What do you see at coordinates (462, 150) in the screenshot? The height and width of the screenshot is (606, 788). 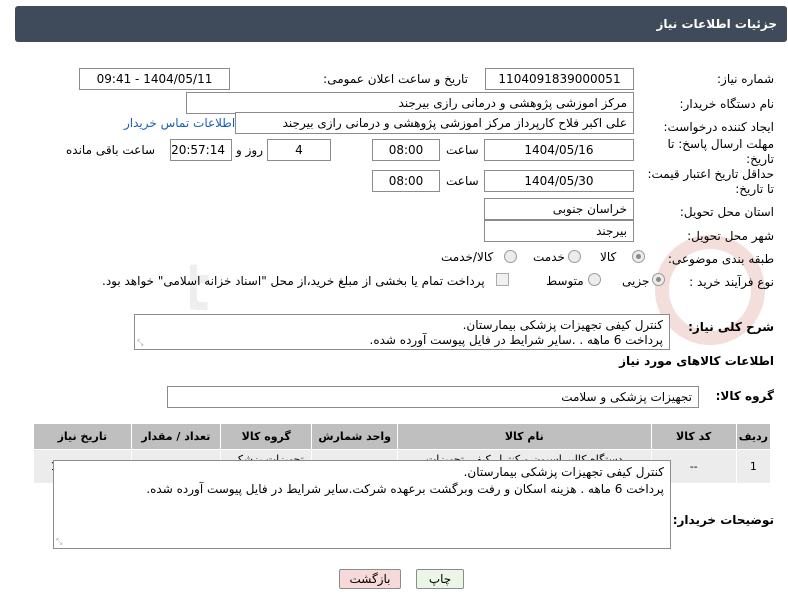 I see `deadline-time-label: ساعت` at bounding box center [462, 150].